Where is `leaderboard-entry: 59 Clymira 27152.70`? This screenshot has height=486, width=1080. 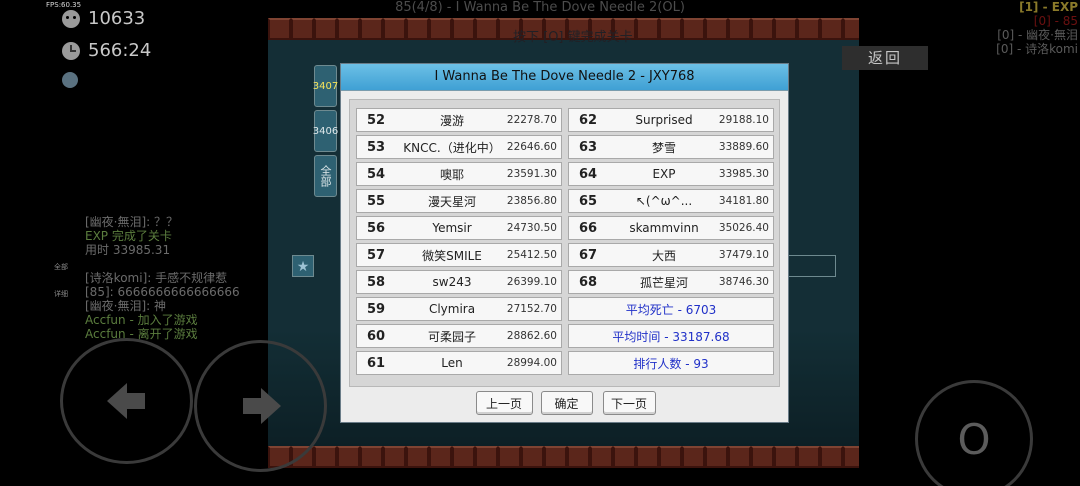
leaderboard-entry: 59 Clymira 27152.70 is located at coordinates (459, 309).